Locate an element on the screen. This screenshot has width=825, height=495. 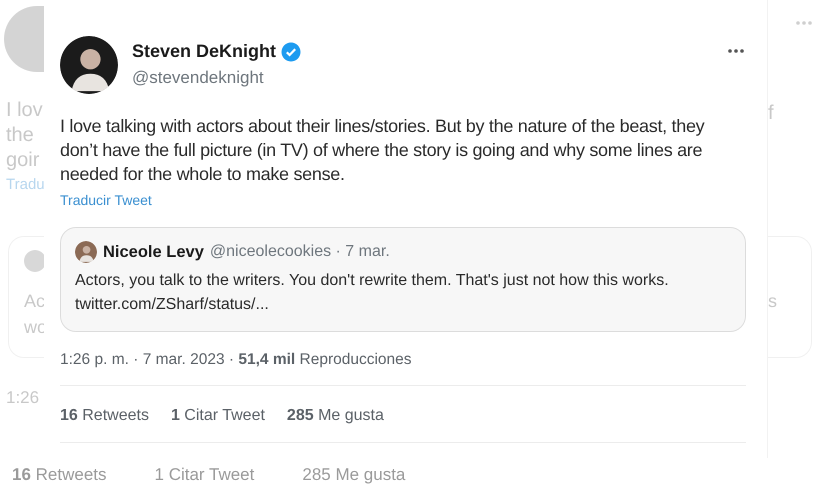
tweet-text: I love talking with actors about their lines/stories. But by the nature of the beast, they don’t have the full picture (in TV) of where the story is going and why some lines are needed for the whole to make sense. is located at coordinates (383, 150).